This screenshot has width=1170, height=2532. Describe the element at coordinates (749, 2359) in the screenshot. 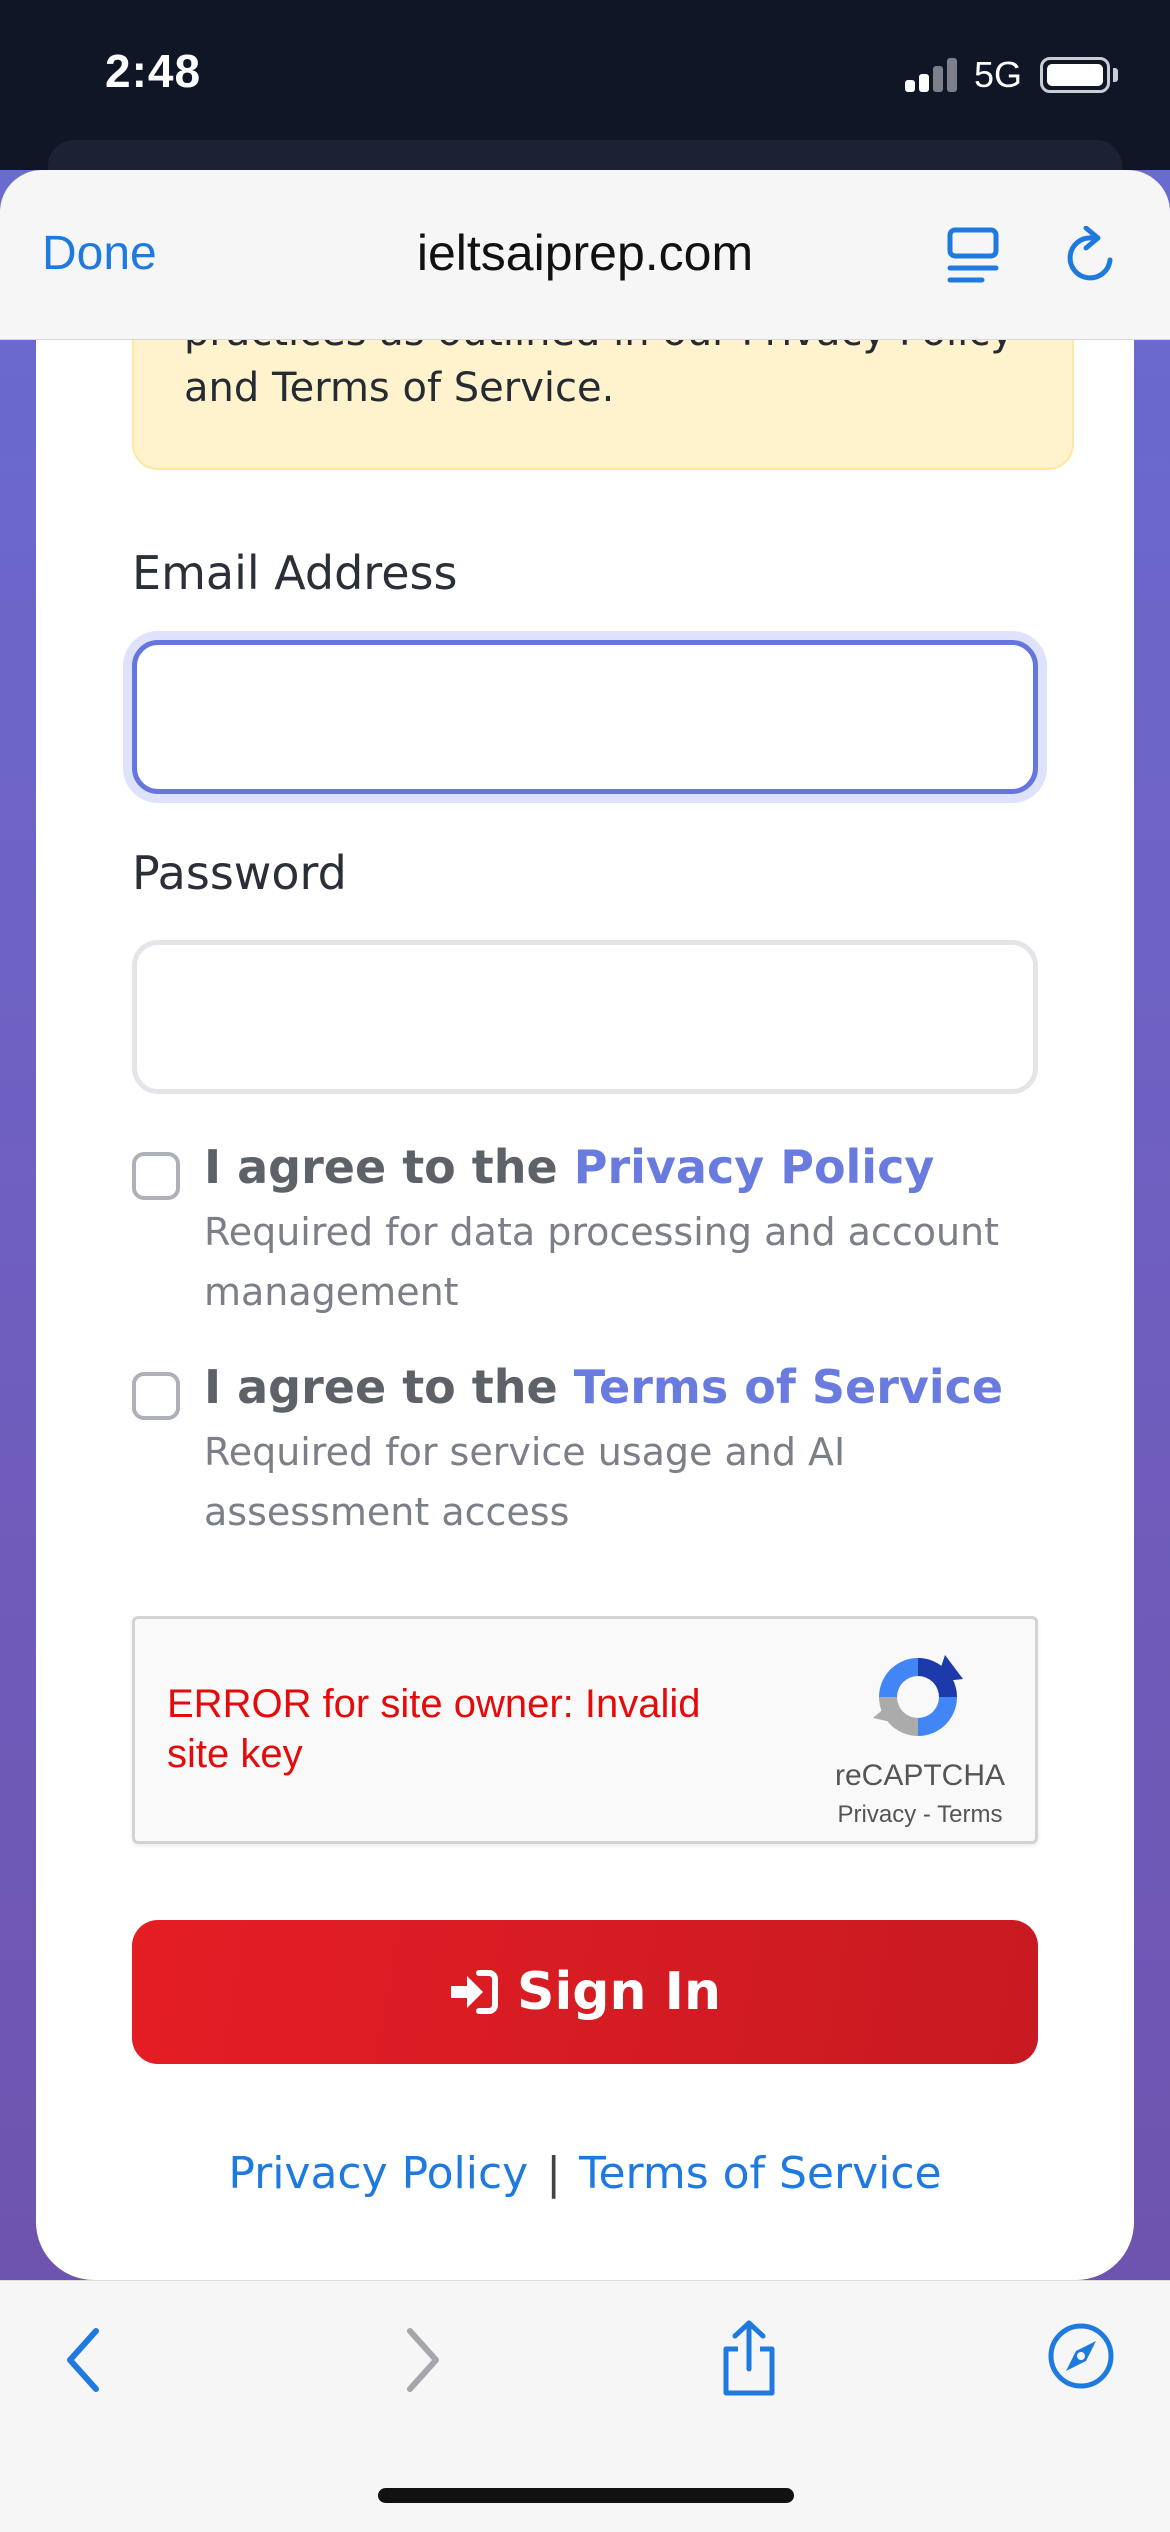

I see `share-icon` at that location.